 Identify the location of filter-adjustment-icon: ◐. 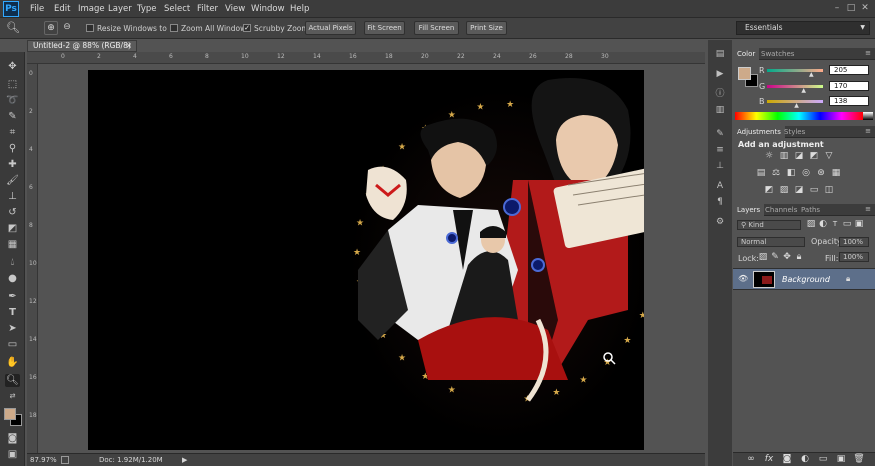
(823, 224).